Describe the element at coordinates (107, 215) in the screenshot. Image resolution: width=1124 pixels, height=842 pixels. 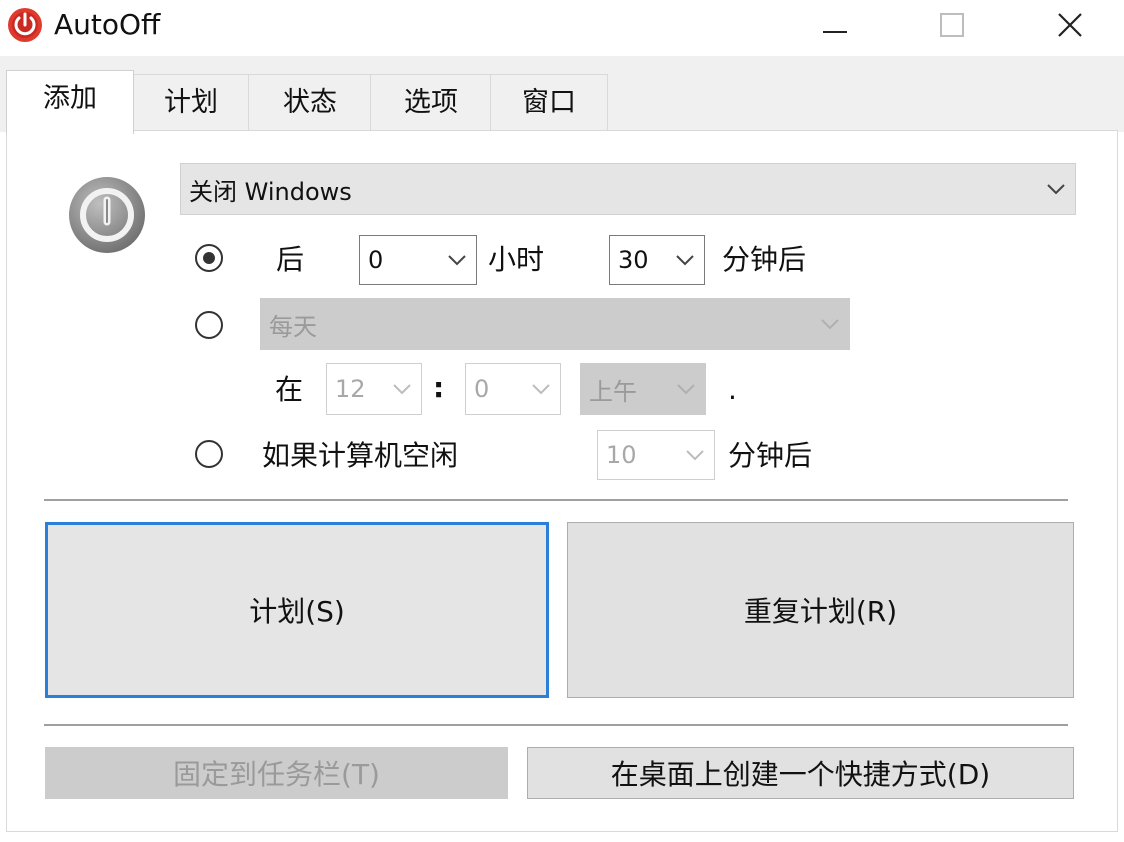
I see `power-button-icon` at that location.